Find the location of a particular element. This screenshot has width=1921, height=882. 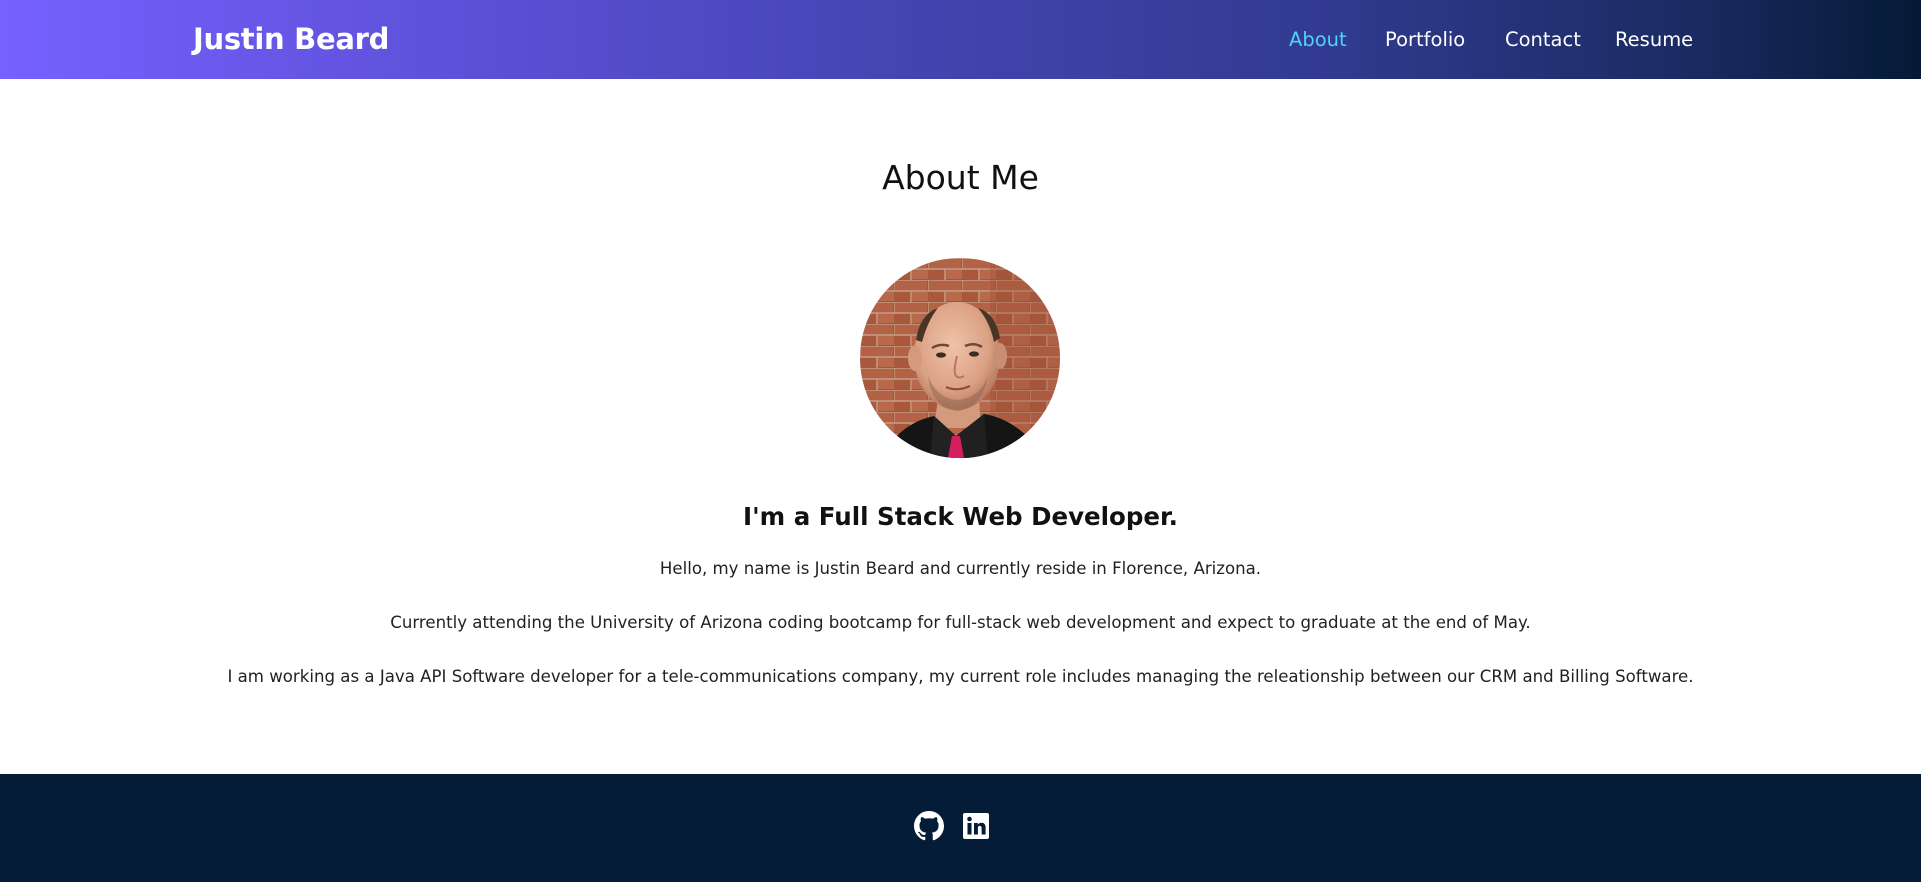

profile-photo-image is located at coordinates (960, 358).